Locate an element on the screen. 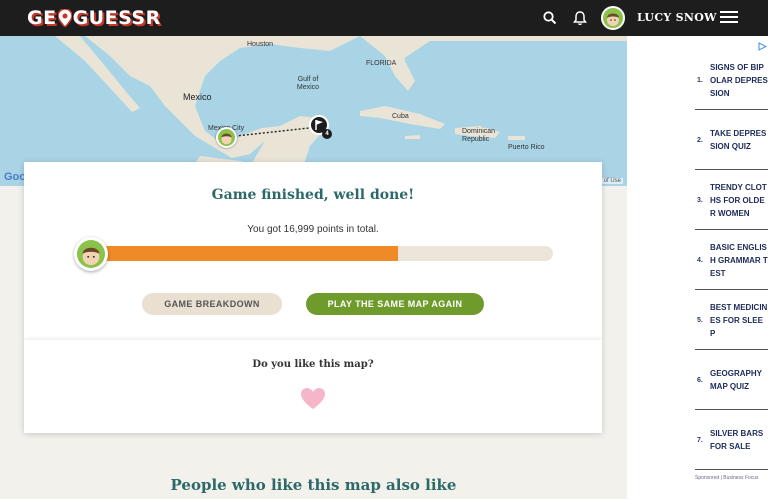 This screenshot has width=768, height=499. ad-link-text: SIGNS OF BIPOLAR DEPRESSION is located at coordinates (739, 80).